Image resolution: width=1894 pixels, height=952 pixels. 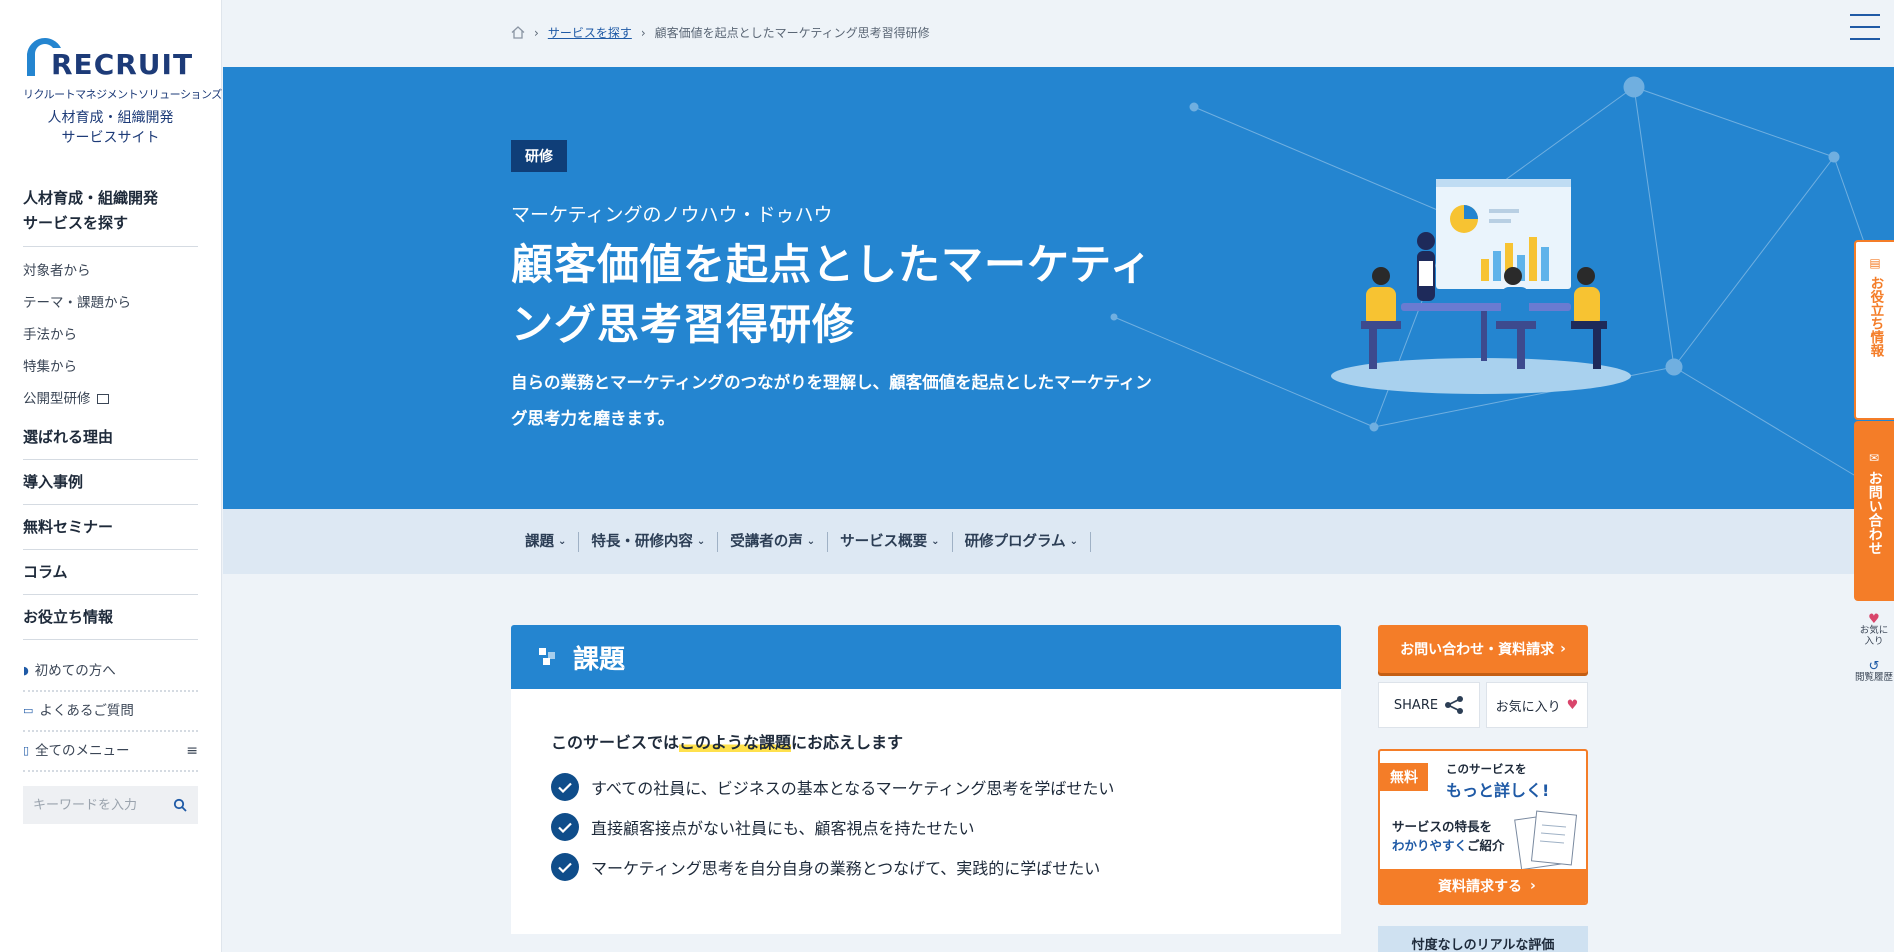 What do you see at coordinates (766, 541) in the screenshot?
I see `tab-voices-label: 受講者の声` at bounding box center [766, 541].